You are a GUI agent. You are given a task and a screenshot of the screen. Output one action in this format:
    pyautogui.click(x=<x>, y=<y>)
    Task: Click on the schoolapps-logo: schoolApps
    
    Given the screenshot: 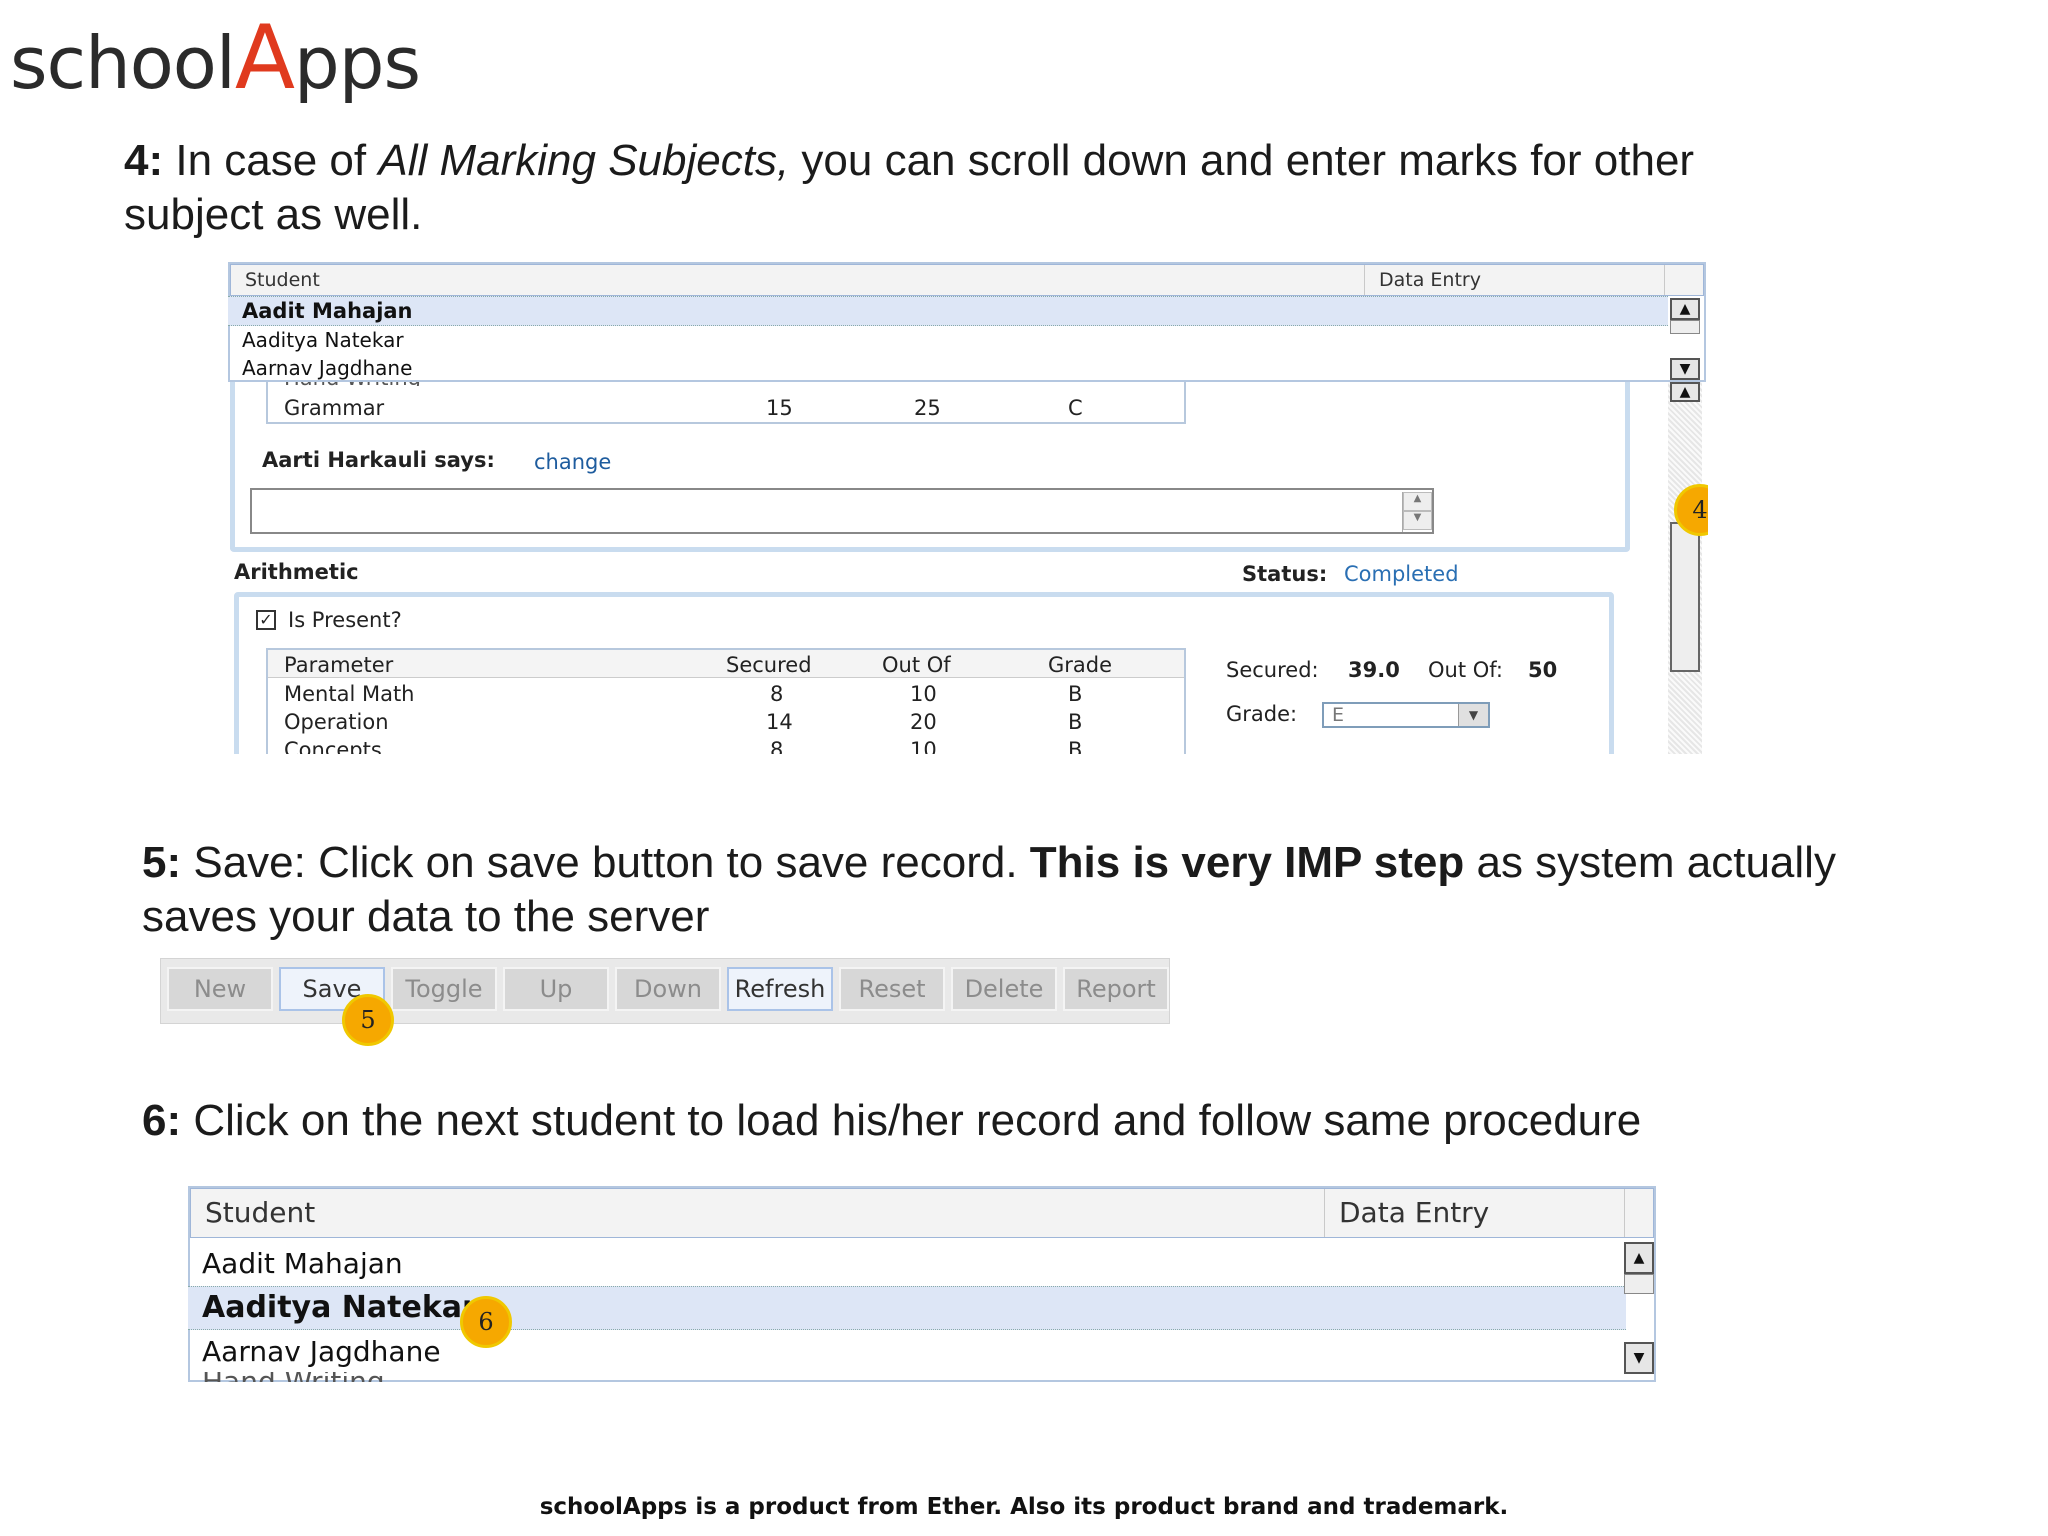 What is the action you would take?
    pyautogui.click(x=215, y=57)
    